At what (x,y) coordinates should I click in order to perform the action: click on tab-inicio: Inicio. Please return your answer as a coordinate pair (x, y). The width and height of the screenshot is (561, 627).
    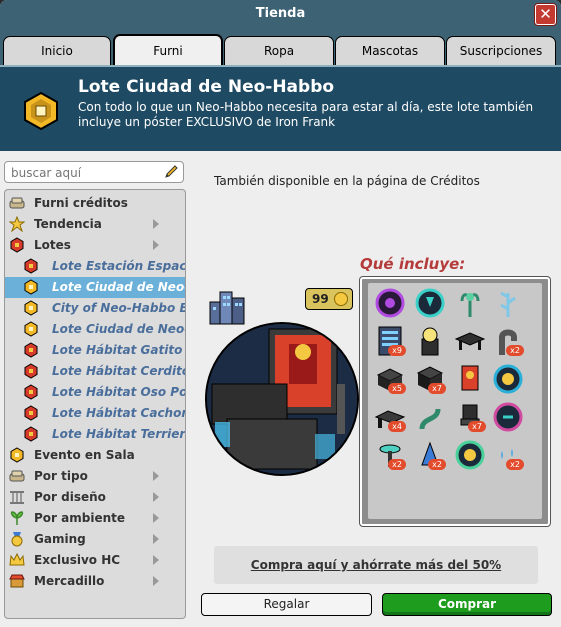
    Looking at the image, I should click on (57, 50).